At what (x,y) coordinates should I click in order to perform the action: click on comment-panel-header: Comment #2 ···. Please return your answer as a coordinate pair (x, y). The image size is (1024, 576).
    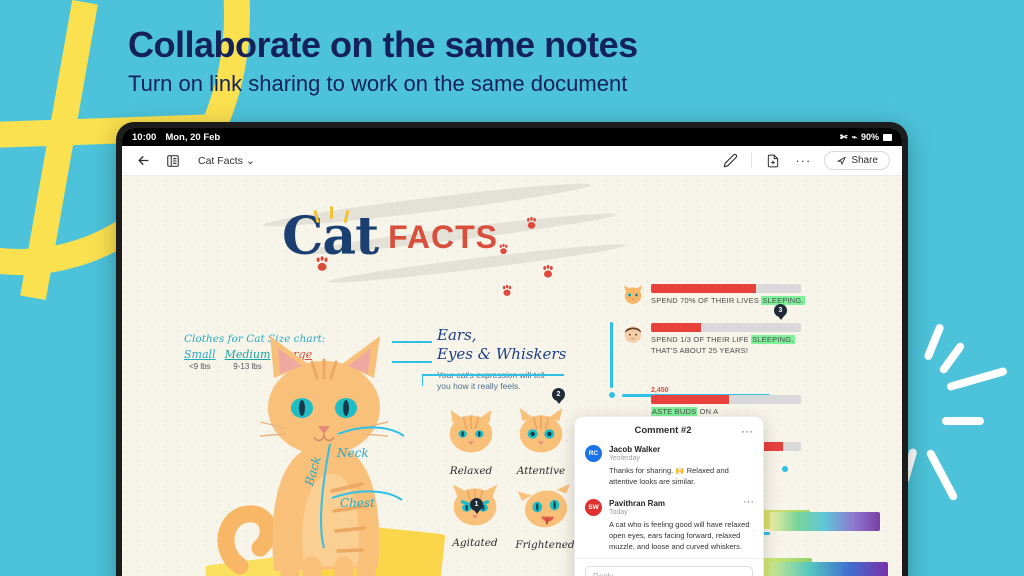
    Looking at the image, I should click on (669, 428).